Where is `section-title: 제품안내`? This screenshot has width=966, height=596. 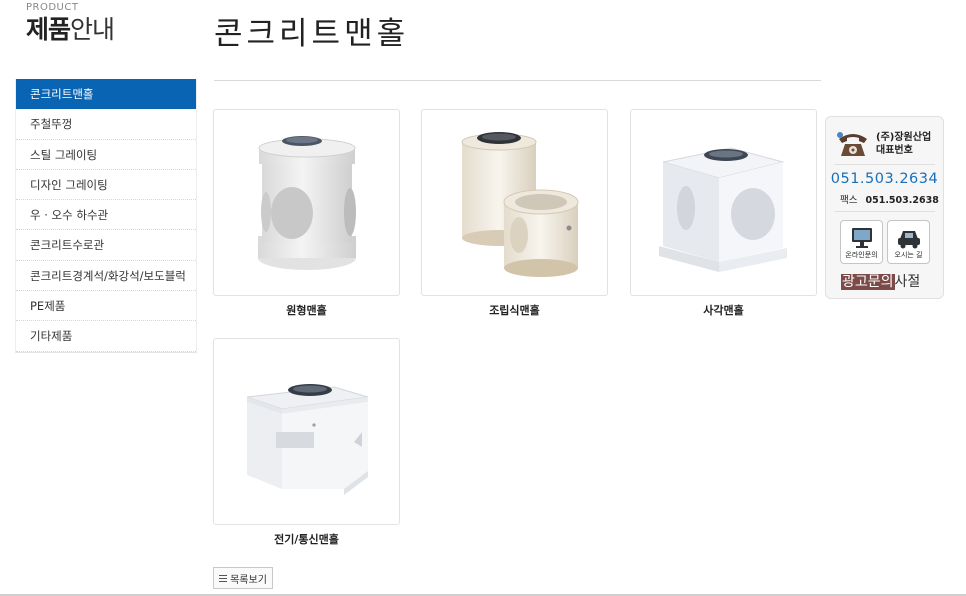 section-title: 제품안내 is located at coordinates (70, 30).